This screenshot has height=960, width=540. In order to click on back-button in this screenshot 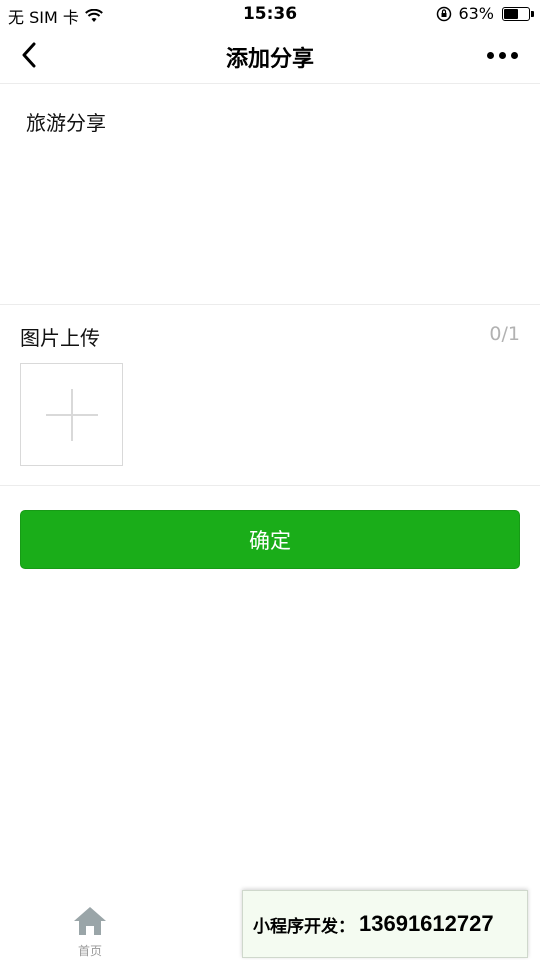, I will do `click(29, 55)`.